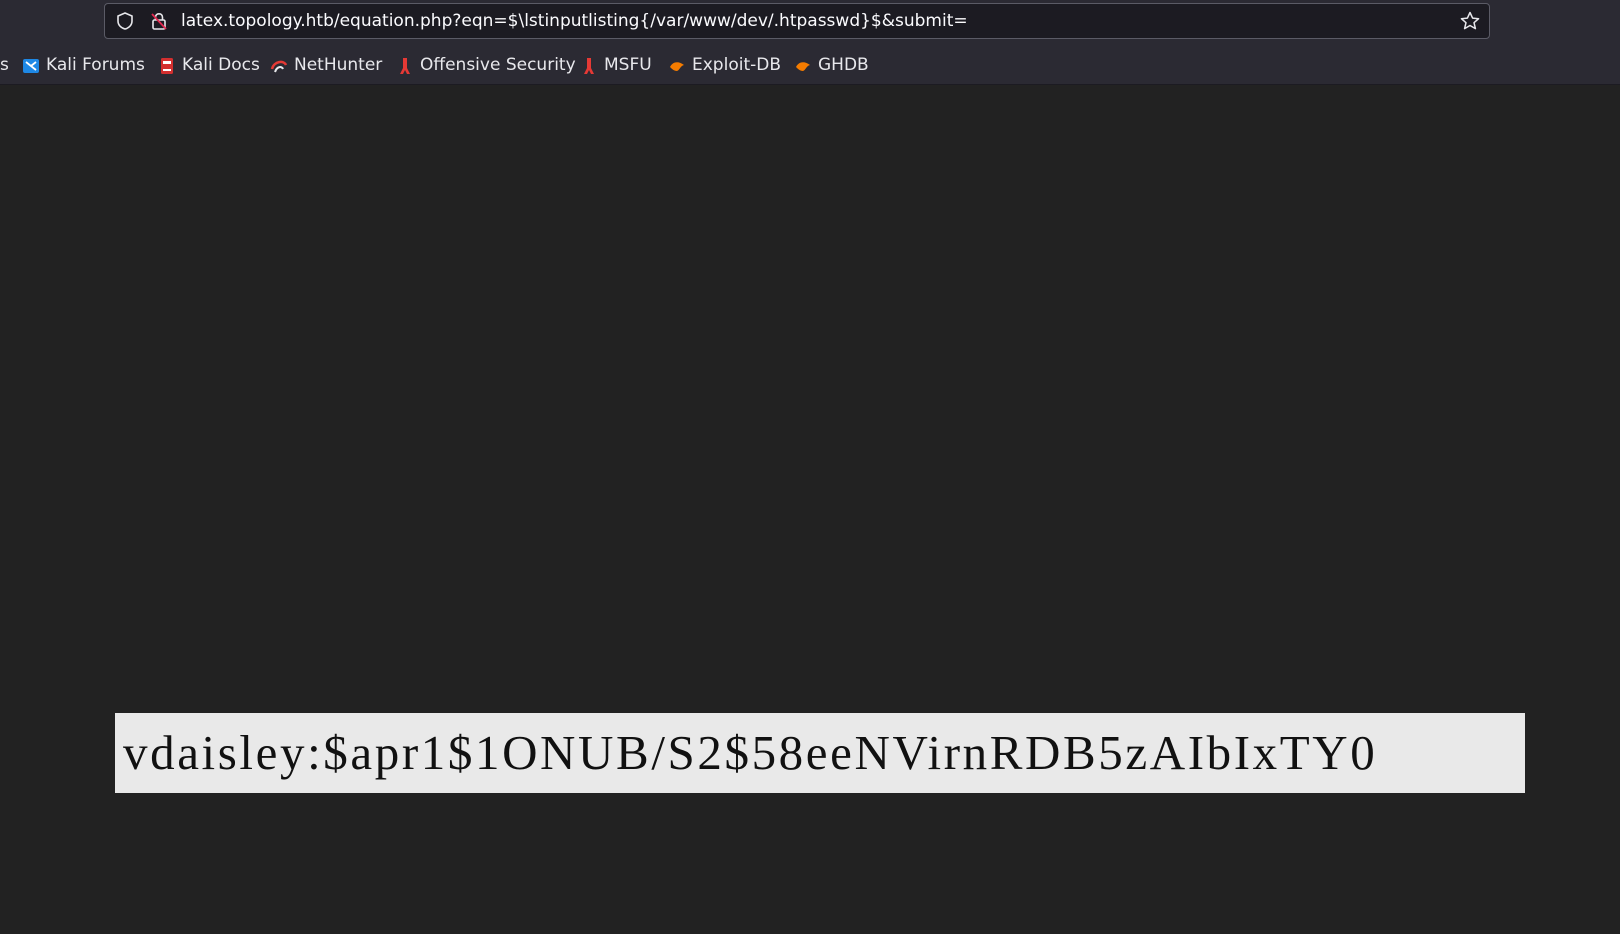  Describe the element at coordinates (677, 66) in the screenshot. I see `exploit-db-icon` at that location.